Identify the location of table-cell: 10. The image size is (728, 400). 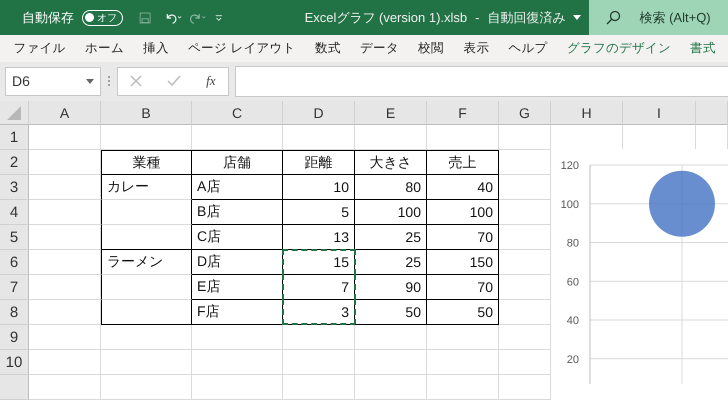
(319, 187).